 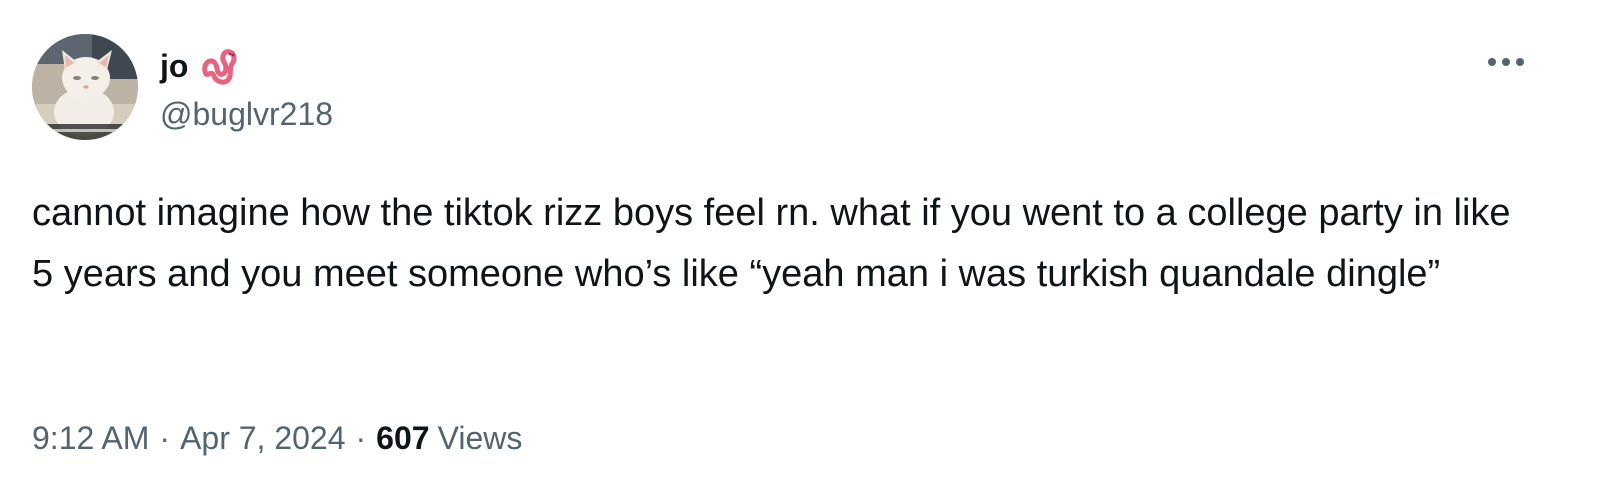 What do you see at coordinates (90, 438) in the screenshot?
I see `tweet-time: 9:12 AM` at bounding box center [90, 438].